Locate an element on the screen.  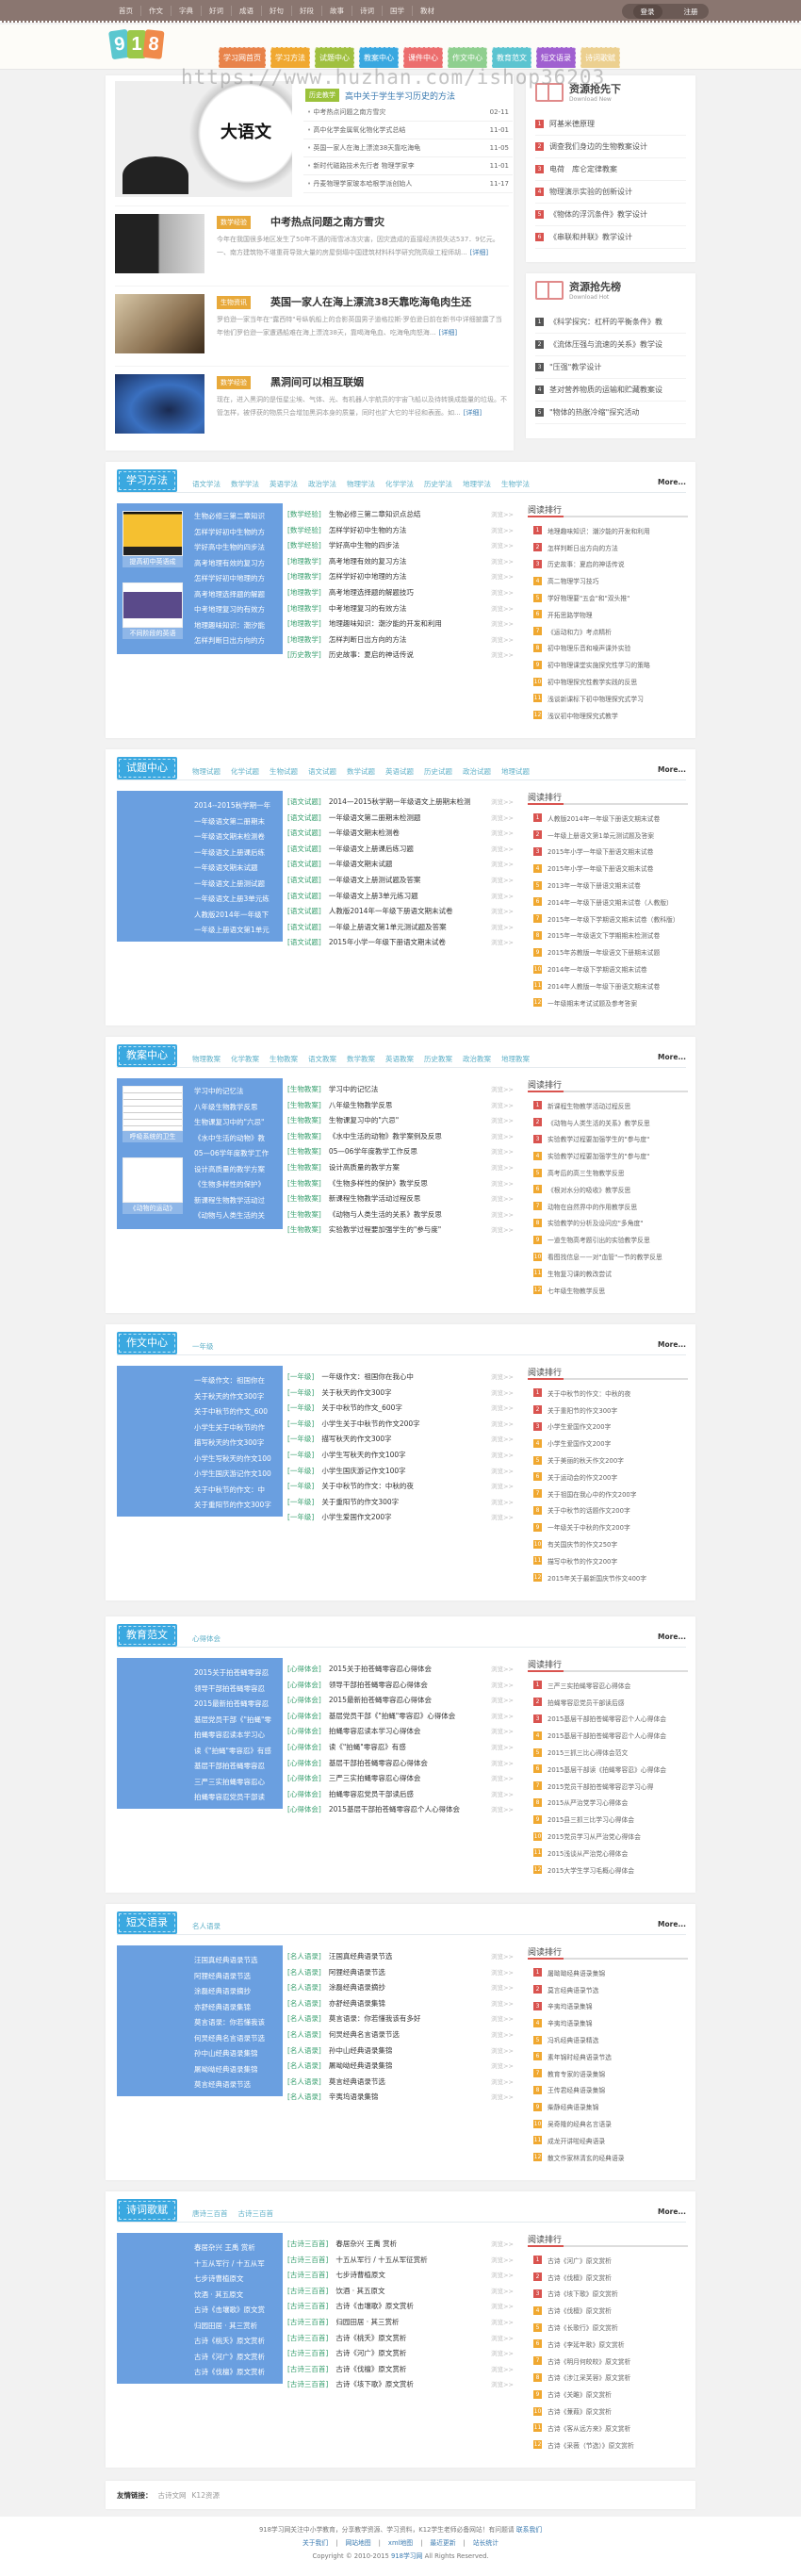
featured-link: 学习中的记忆法 is located at coordinates (236, 1094).